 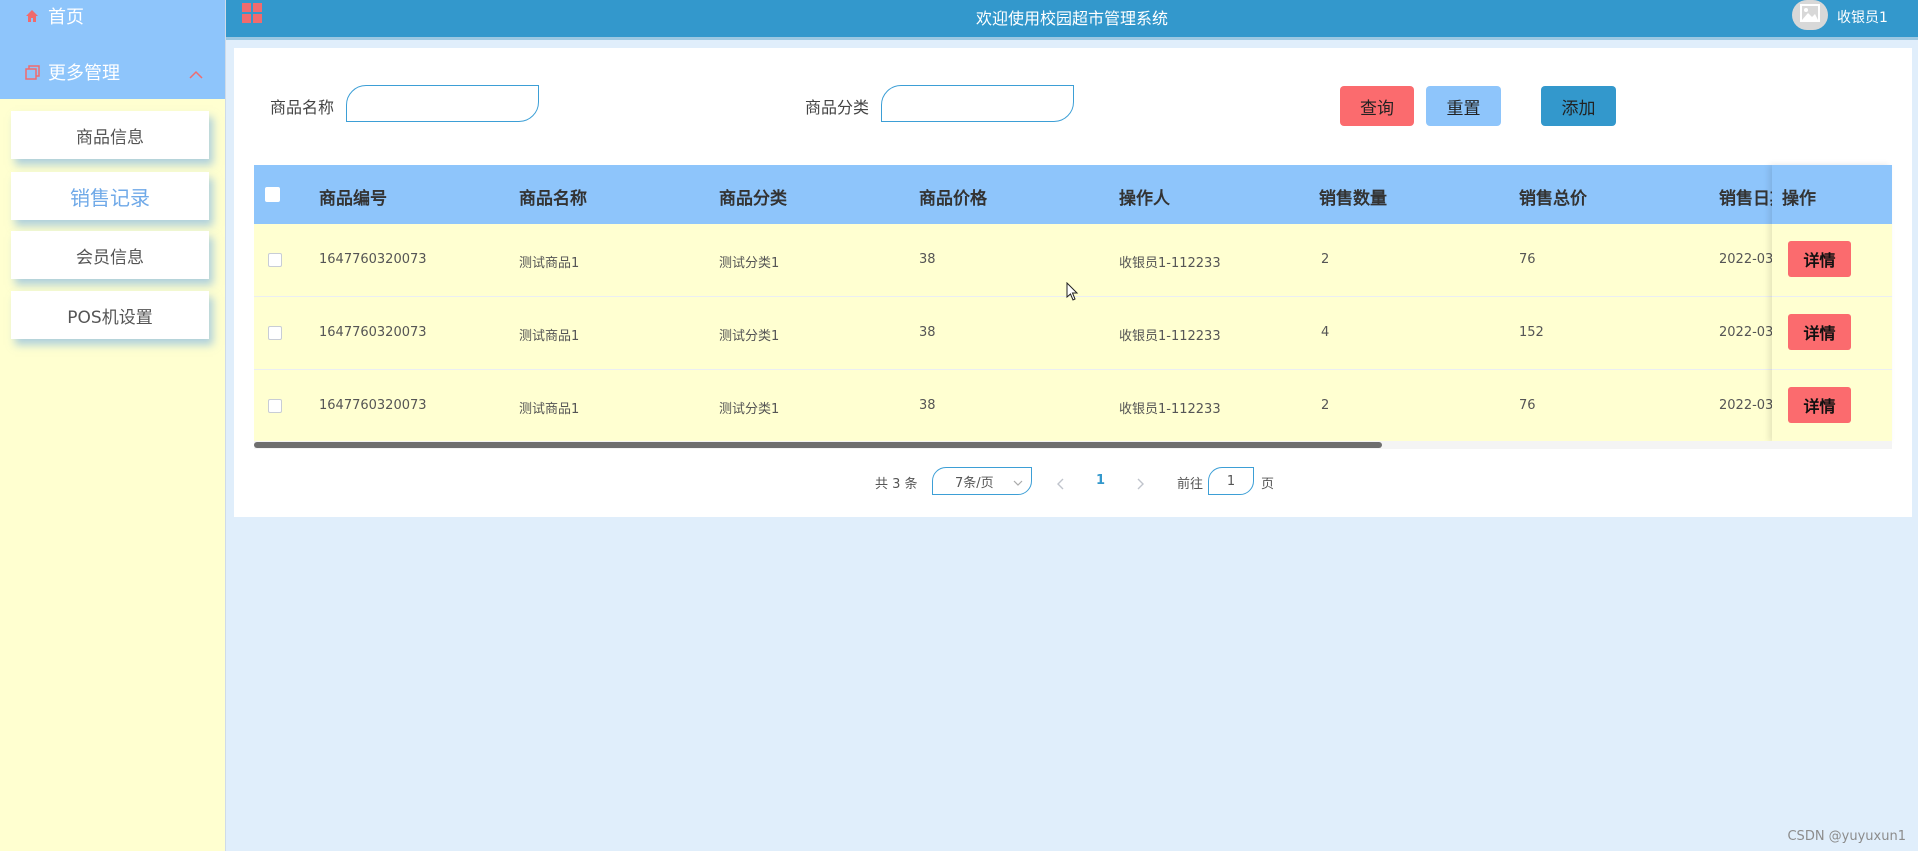 I want to click on column-header: 操作人, so click(x=1144, y=196).